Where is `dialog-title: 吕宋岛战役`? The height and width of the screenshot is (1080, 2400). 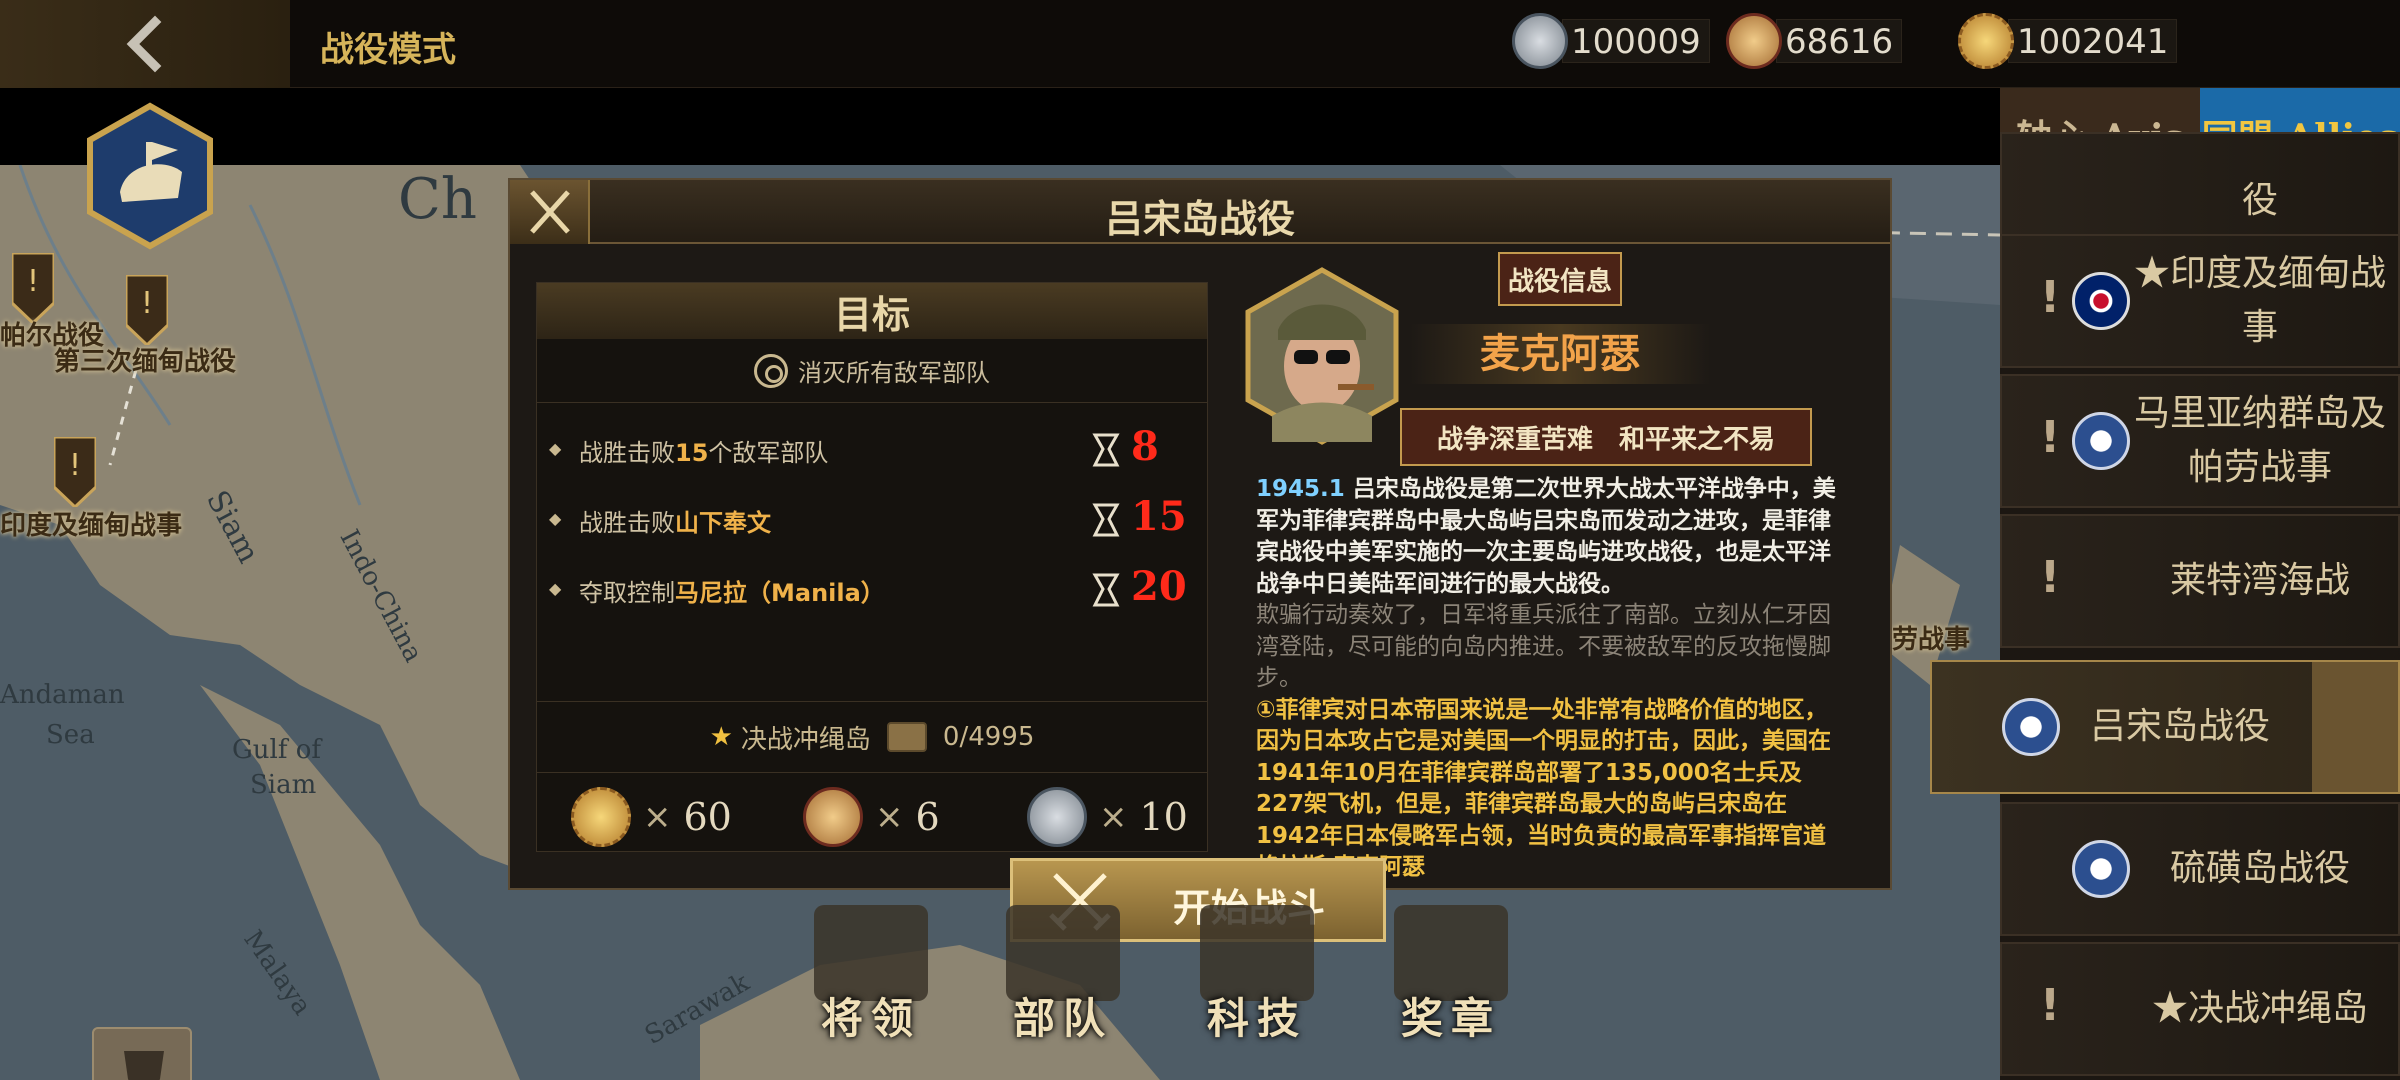
dialog-title: 吕宋岛战役 is located at coordinates (1199, 219).